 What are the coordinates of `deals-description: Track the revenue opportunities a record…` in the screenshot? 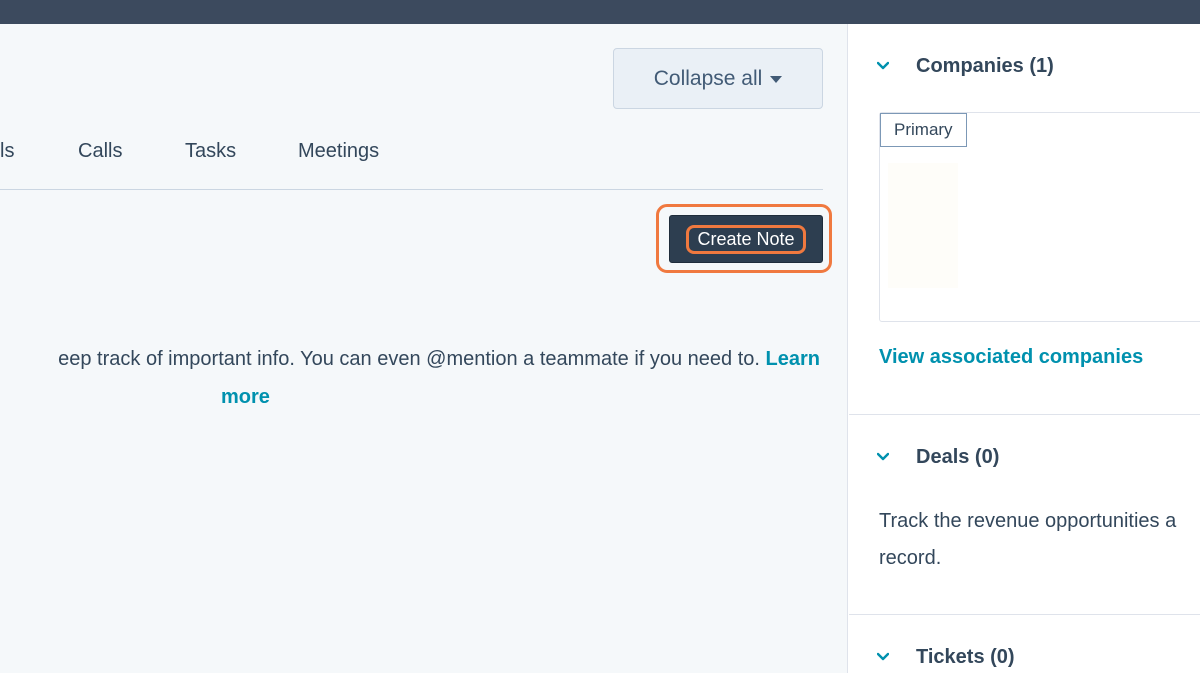 It's located at (1039, 540).